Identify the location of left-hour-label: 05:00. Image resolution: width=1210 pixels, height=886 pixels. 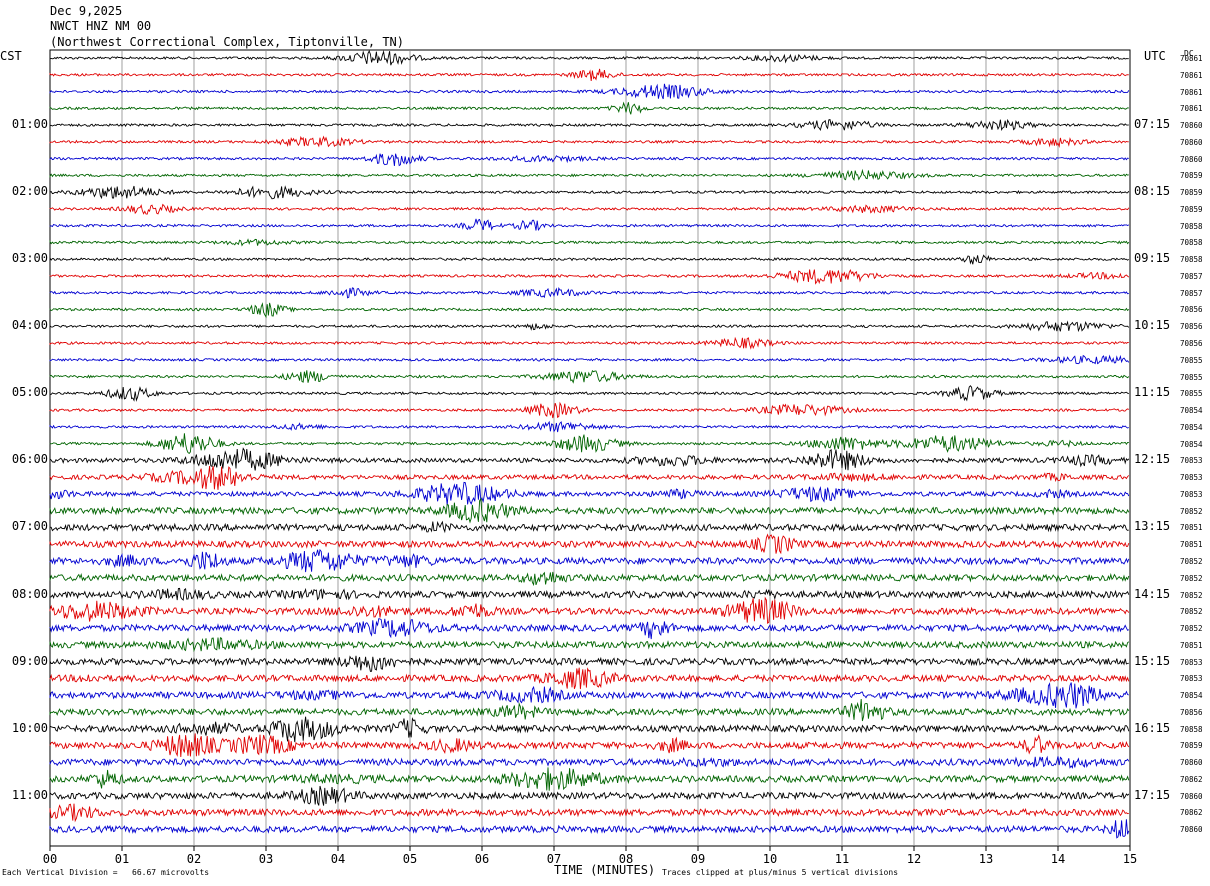
(29, 392).